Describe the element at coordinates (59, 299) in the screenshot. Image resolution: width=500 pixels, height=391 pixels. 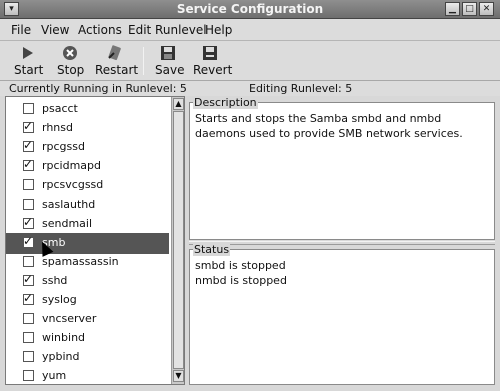
I see `service-name: syslog` at that location.